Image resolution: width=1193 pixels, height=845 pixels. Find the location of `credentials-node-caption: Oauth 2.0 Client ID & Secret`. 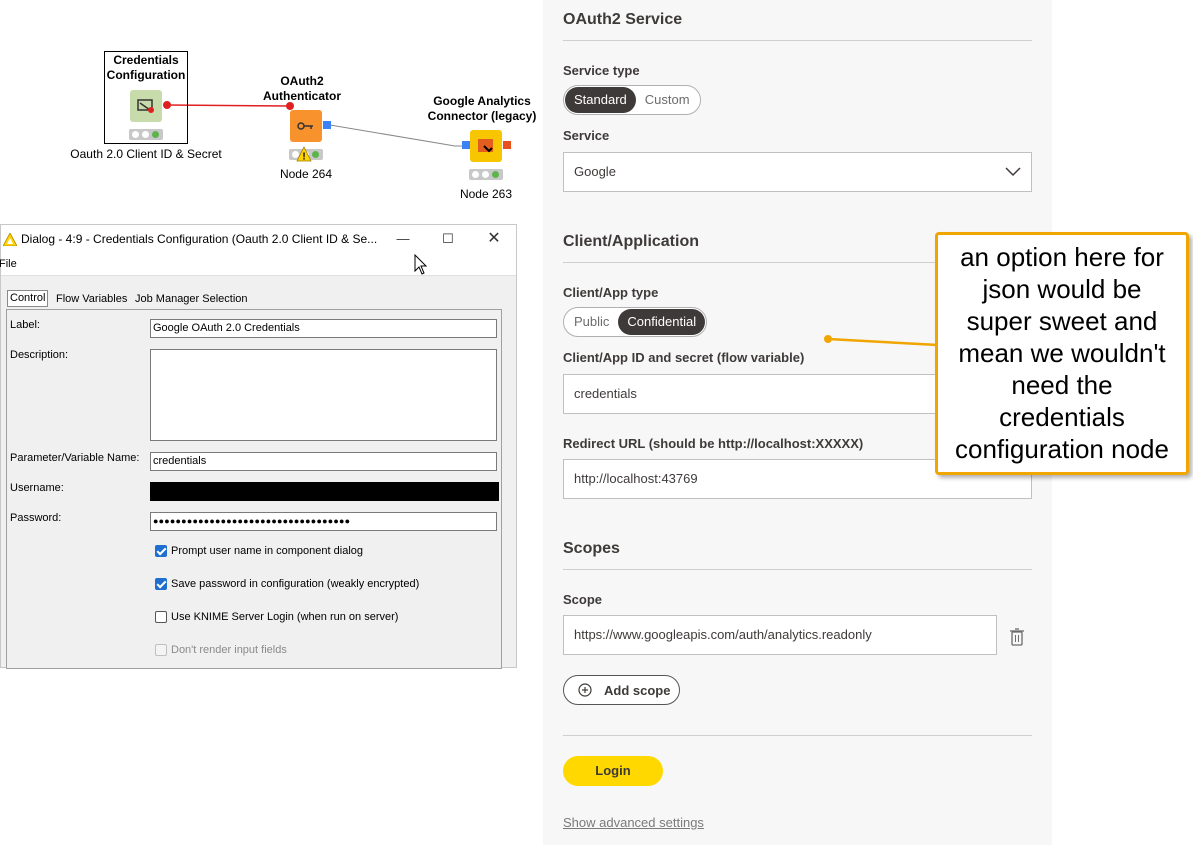

credentials-node-caption: Oauth 2.0 Client ID & Secret is located at coordinates (146, 154).